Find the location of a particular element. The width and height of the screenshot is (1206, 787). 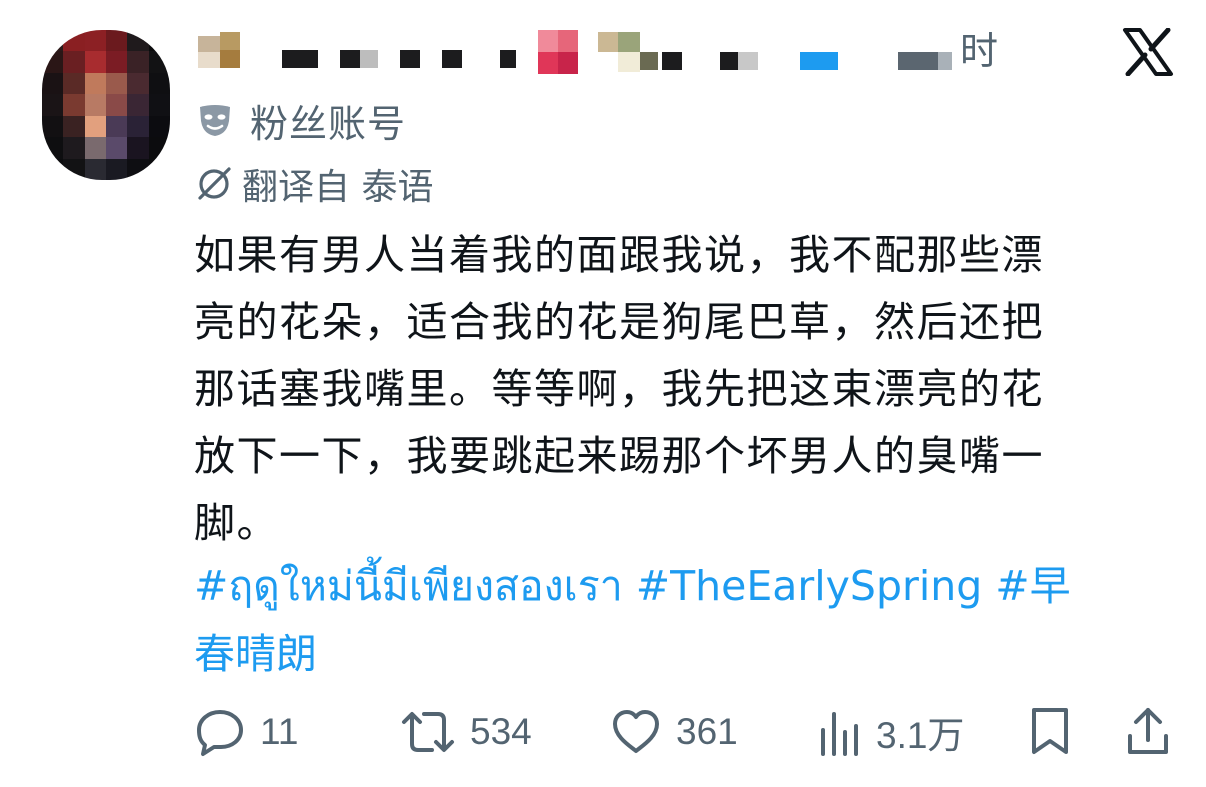

bookmark-button is located at coordinates (1050, 732).